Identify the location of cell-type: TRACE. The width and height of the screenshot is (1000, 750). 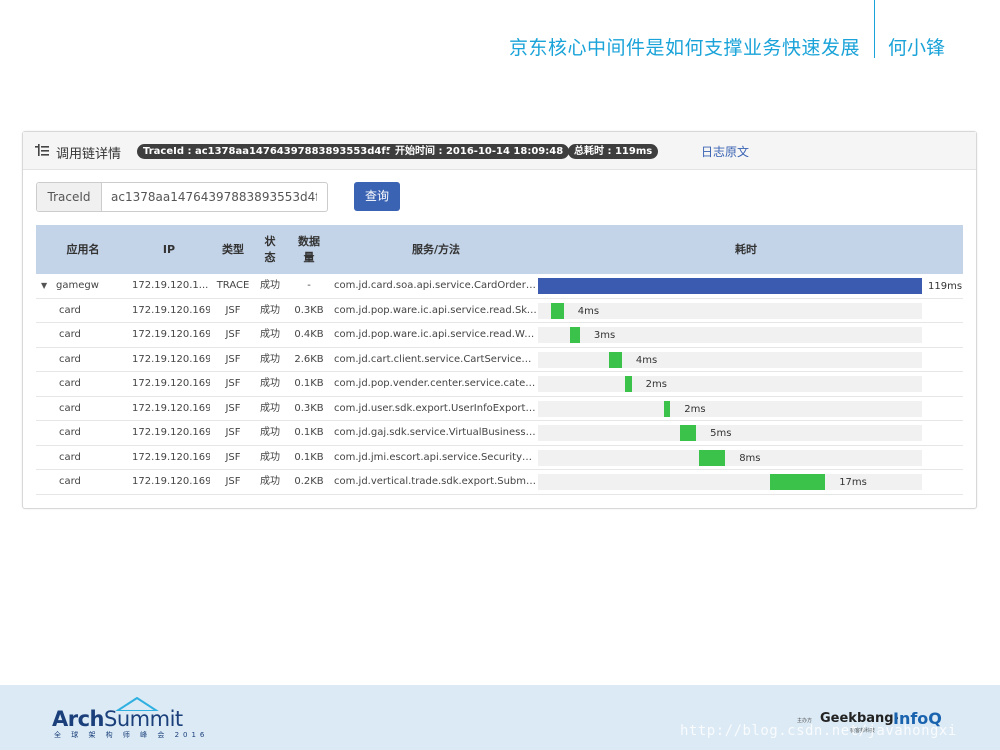
(233, 285).